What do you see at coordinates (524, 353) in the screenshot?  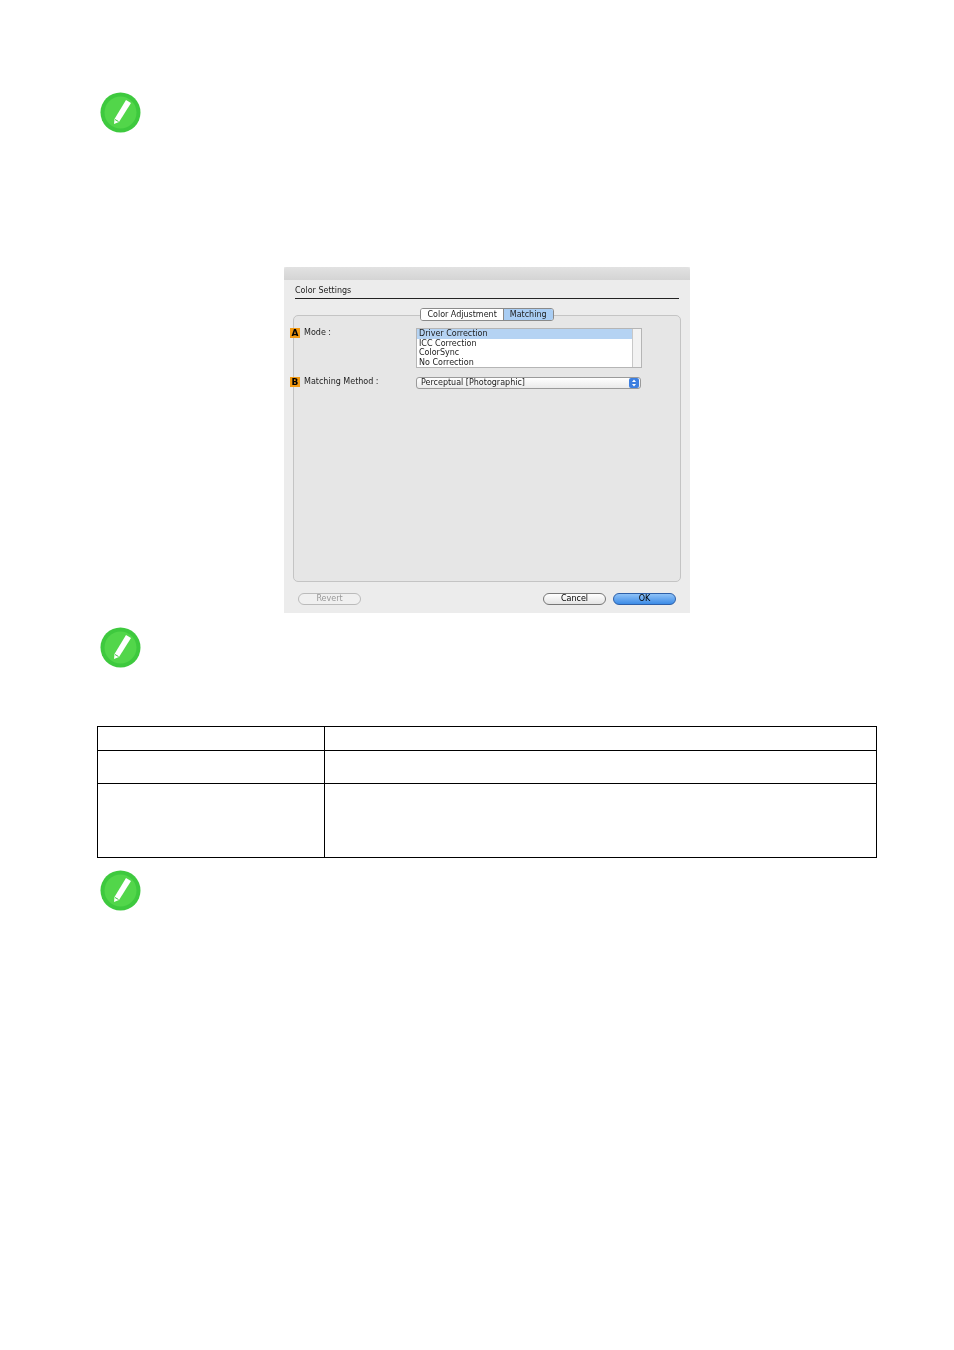 I see `list-item: ColorSync` at bounding box center [524, 353].